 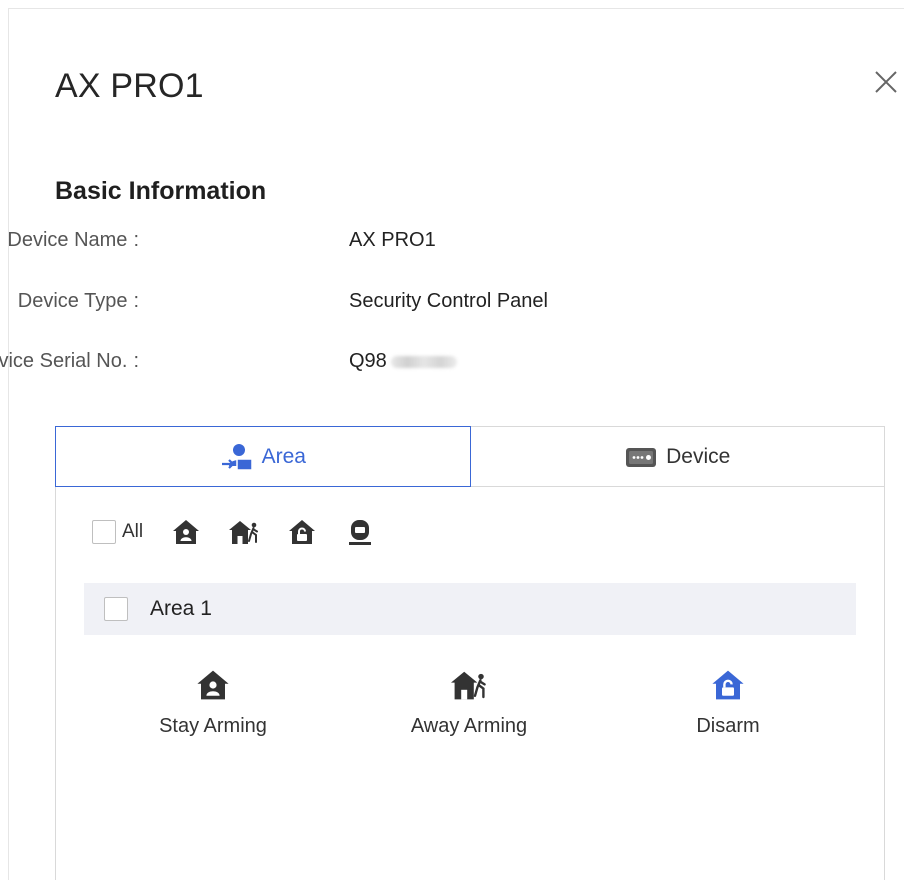 I want to click on device-name-label: Device Name:, so click(x=73, y=240).